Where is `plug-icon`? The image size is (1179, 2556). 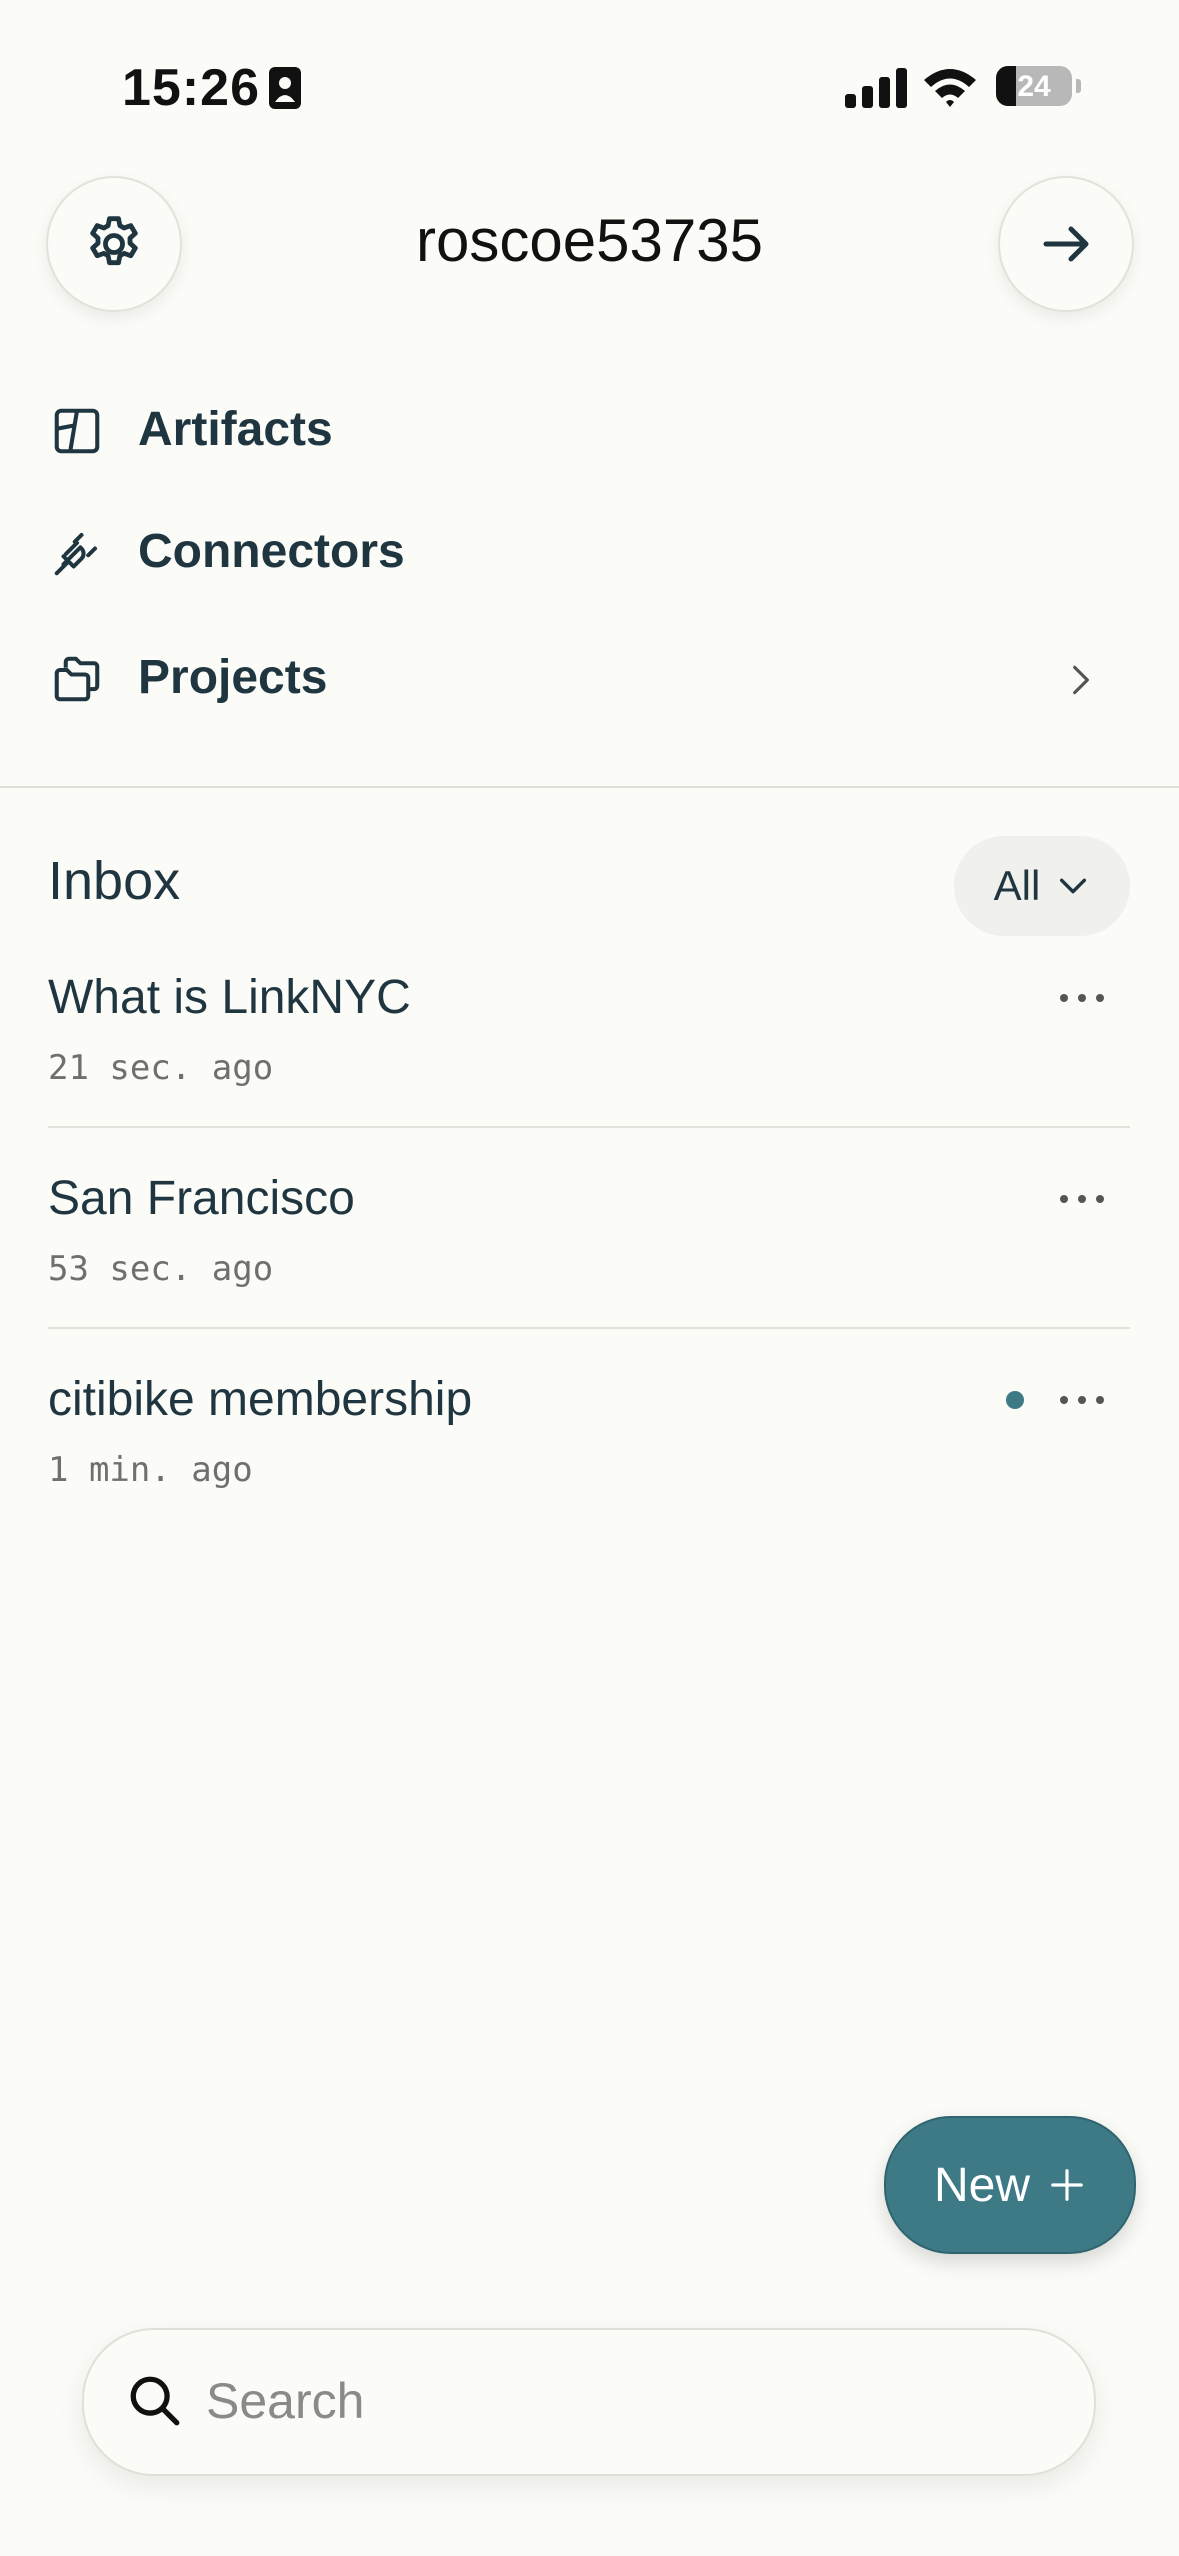
plug-icon is located at coordinates (76, 554).